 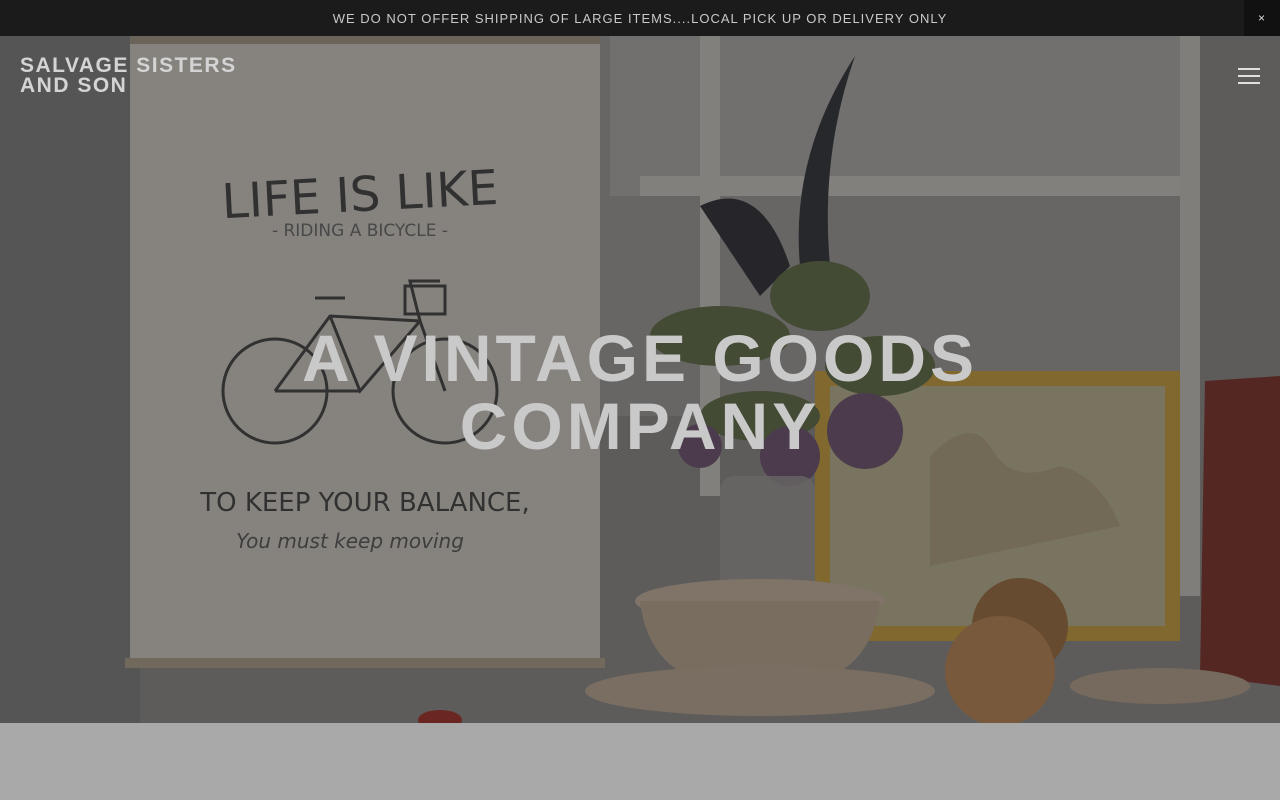 I want to click on menu-button, so click(x=1249, y=76).